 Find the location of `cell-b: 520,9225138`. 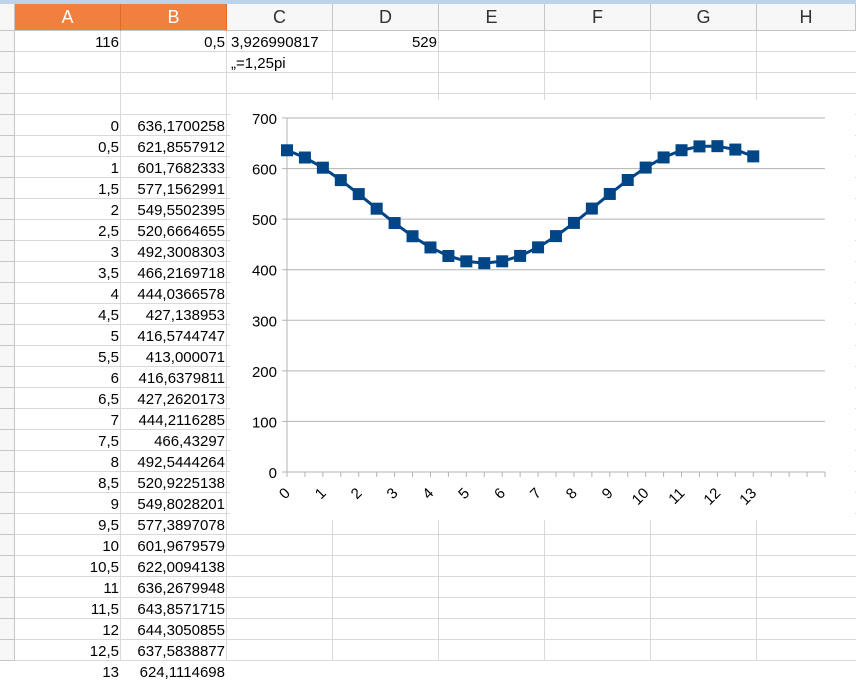

cell-b: 520,9225138 is located at coordinates (174, 483).